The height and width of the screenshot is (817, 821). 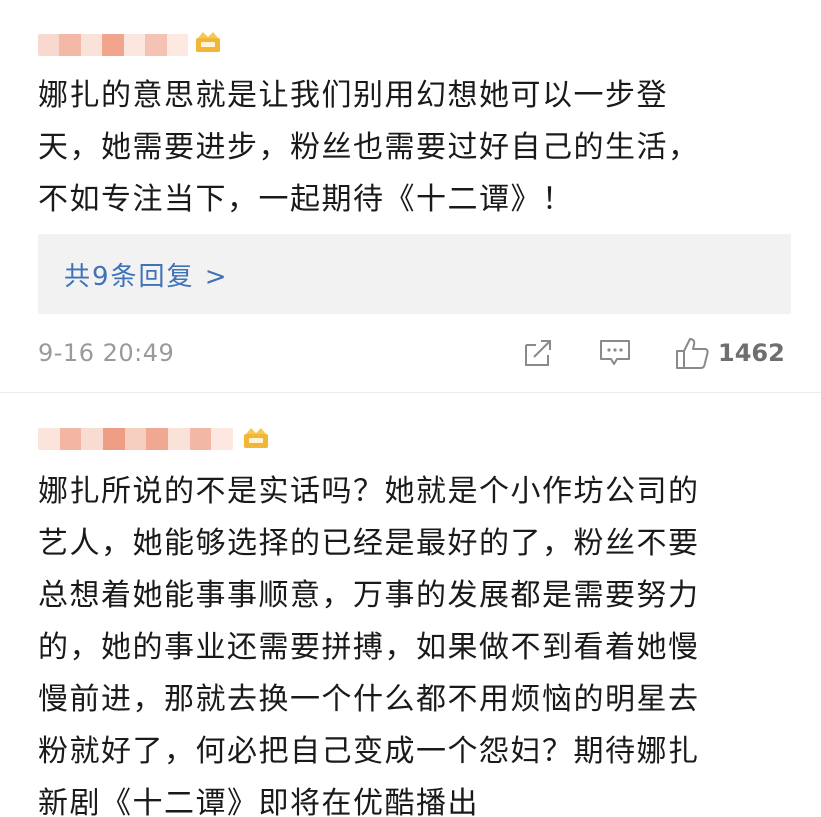 I want to click on like-button: 1462, so click(x=729, y=353).